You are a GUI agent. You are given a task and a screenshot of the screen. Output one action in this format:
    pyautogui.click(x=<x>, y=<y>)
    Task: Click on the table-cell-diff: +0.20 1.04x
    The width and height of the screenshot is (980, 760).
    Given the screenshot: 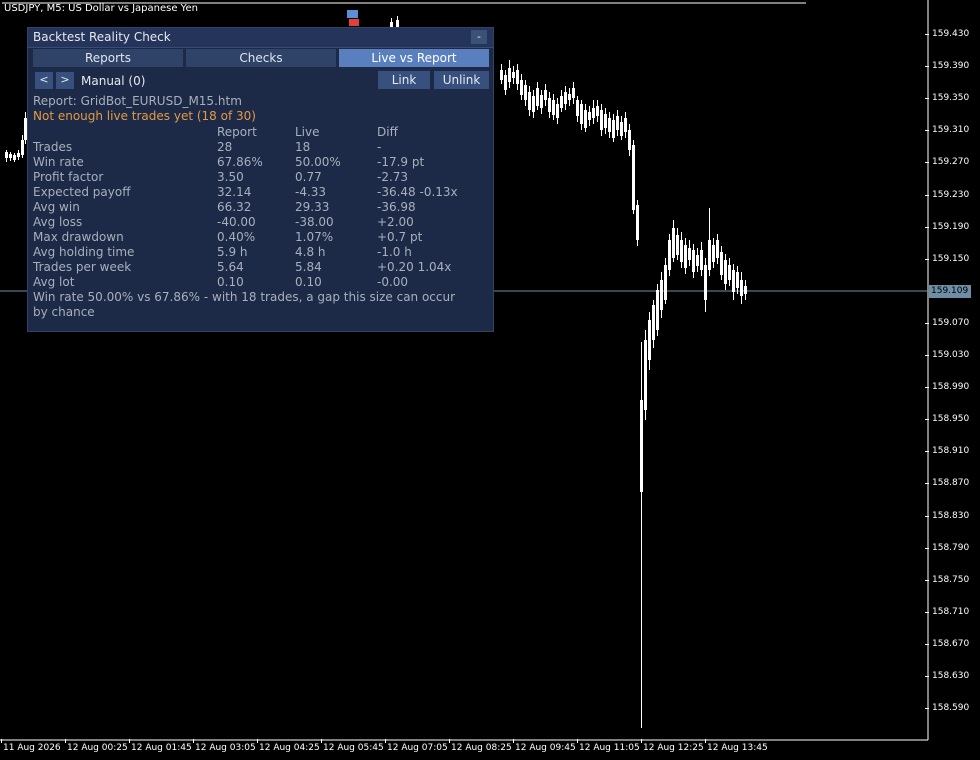 What is the action you would take?
    pyautogui.click(x=414, y=267)
    